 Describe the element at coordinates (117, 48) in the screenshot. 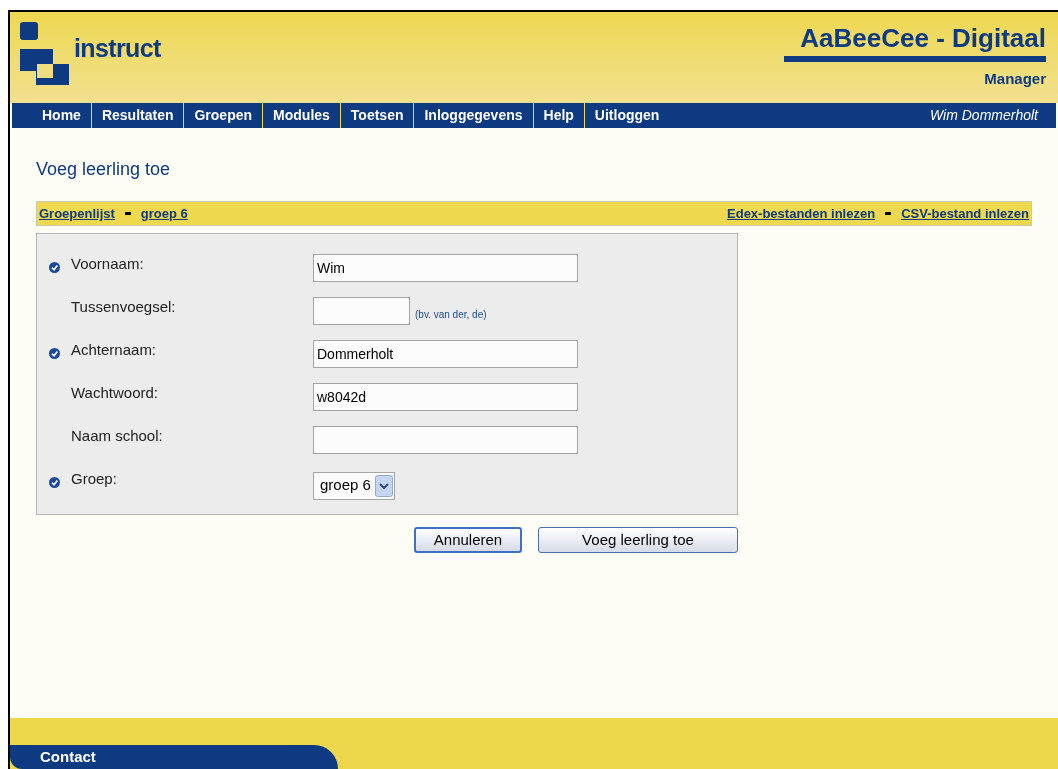

I see `logo-text: instruct` at that location.